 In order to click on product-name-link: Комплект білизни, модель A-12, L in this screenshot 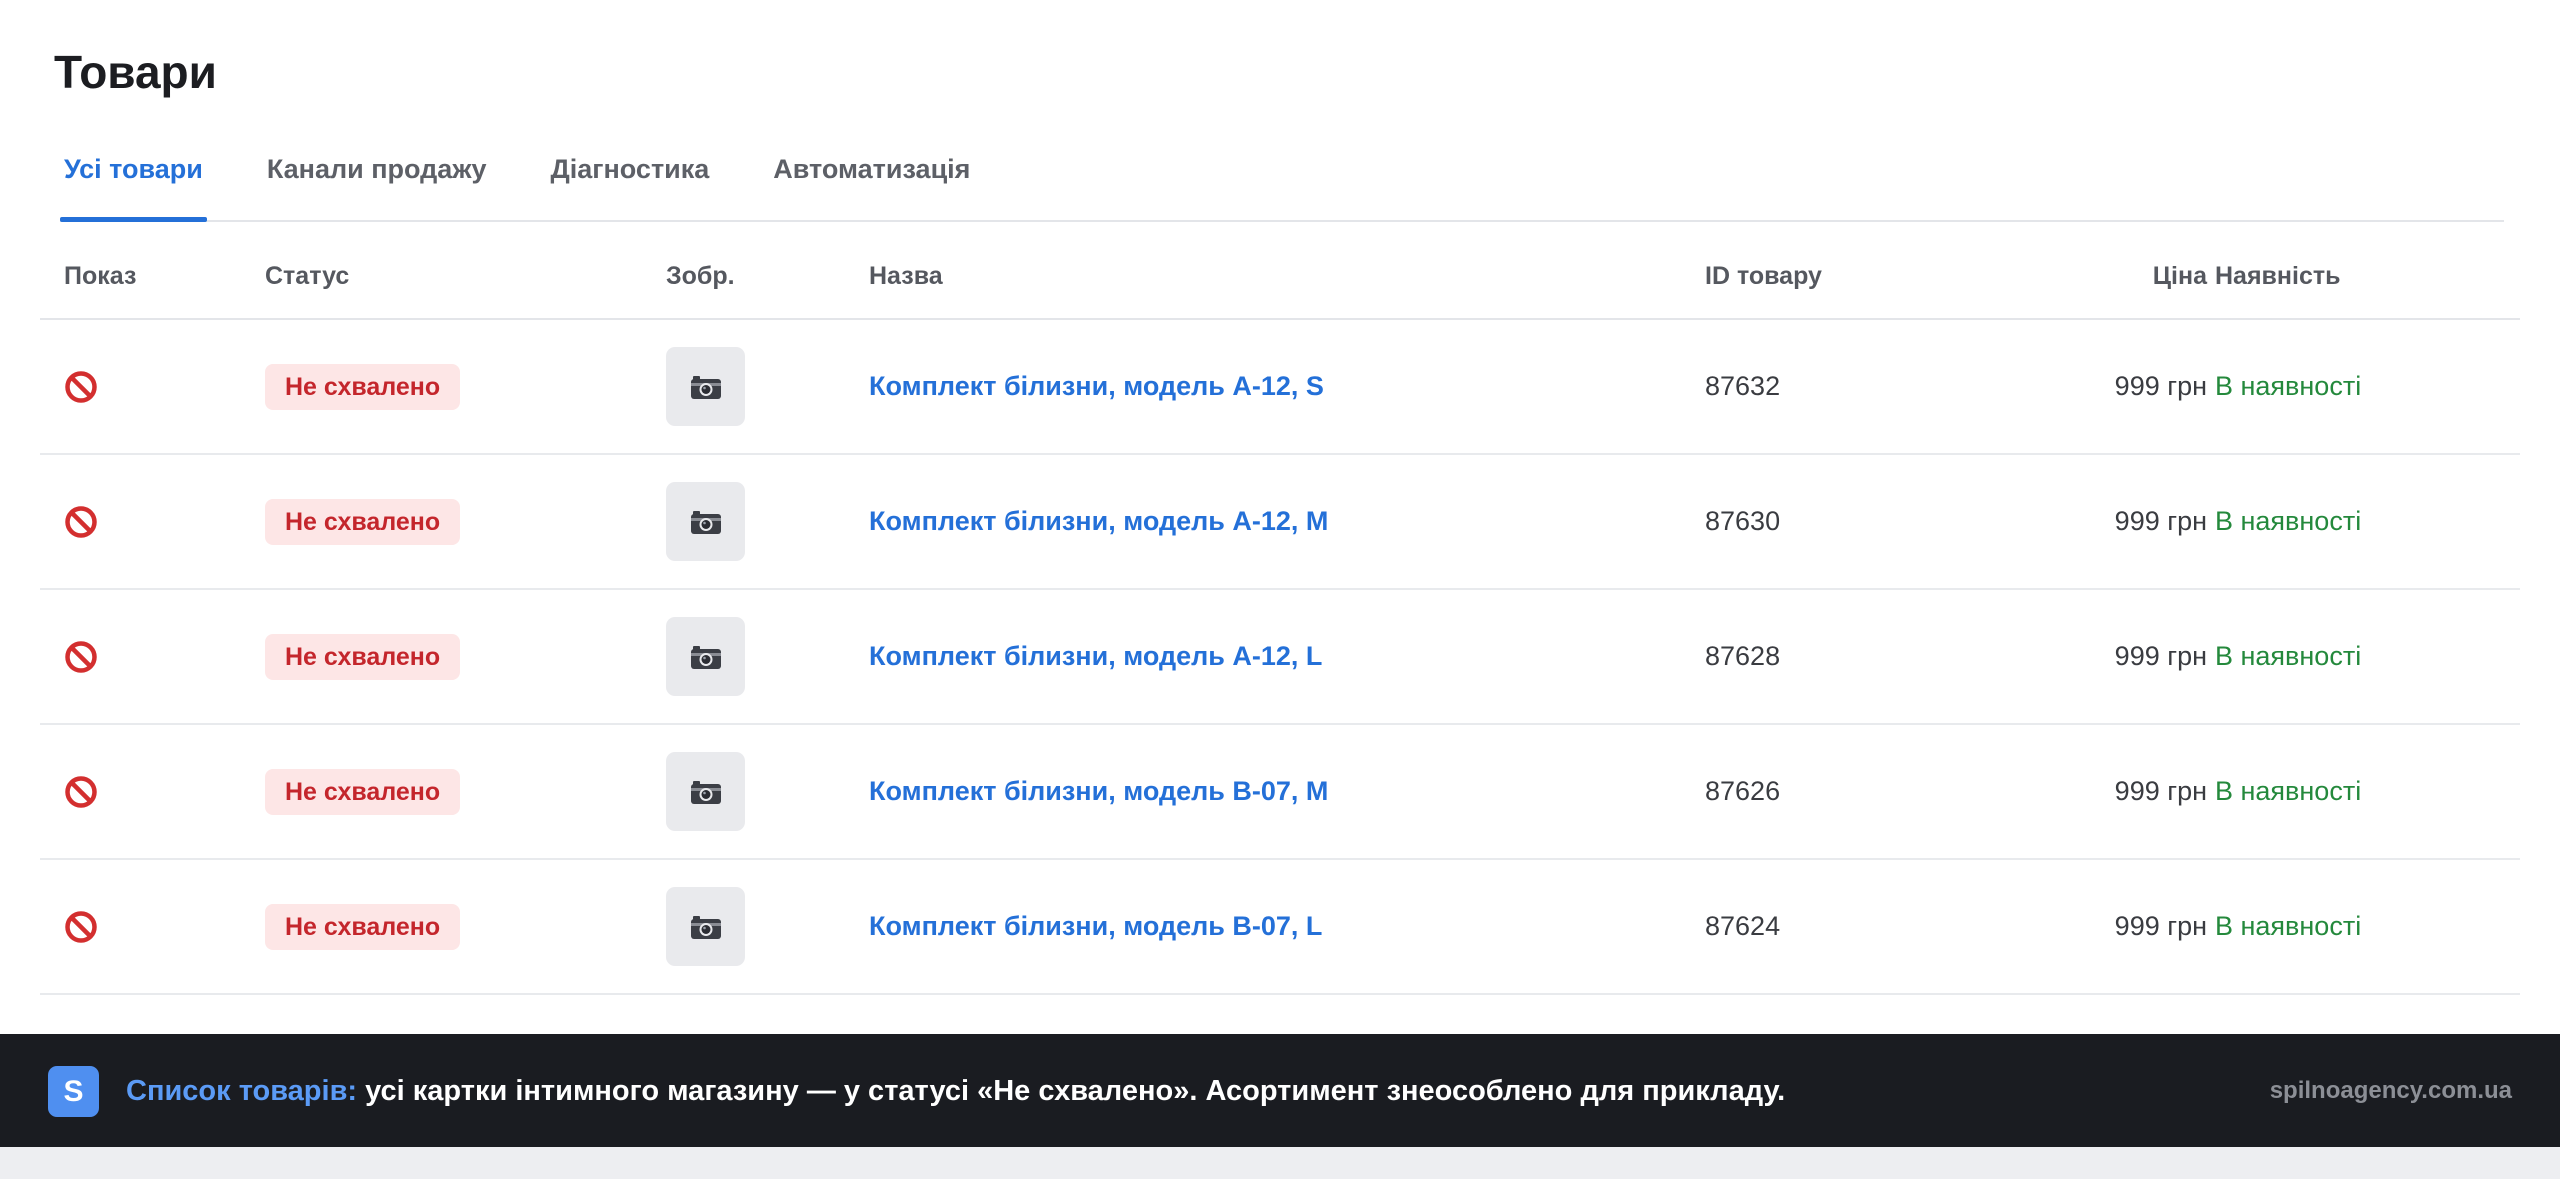, I will do `click(1095, 656)`.